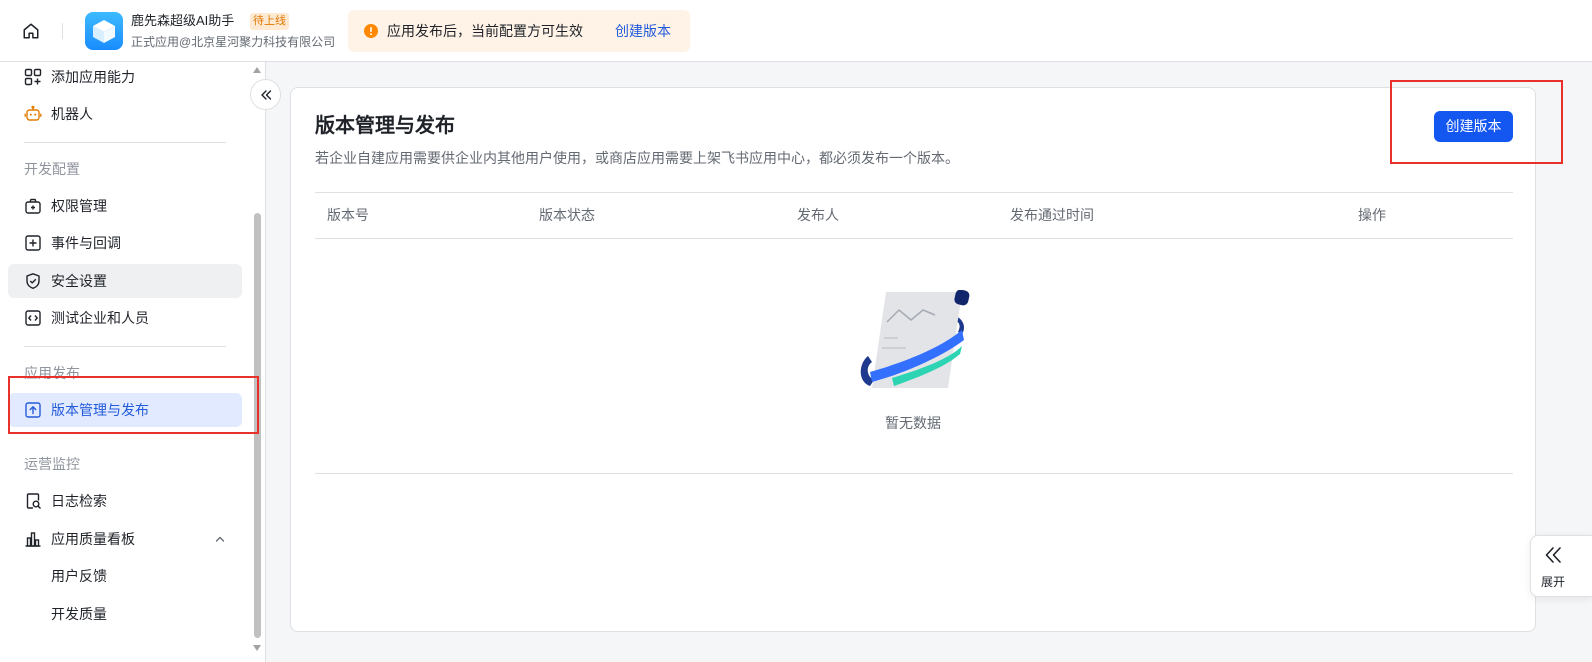 This screenshot has height=662, width=1592. I want to click on shield-check-icon, so click(33, 281).